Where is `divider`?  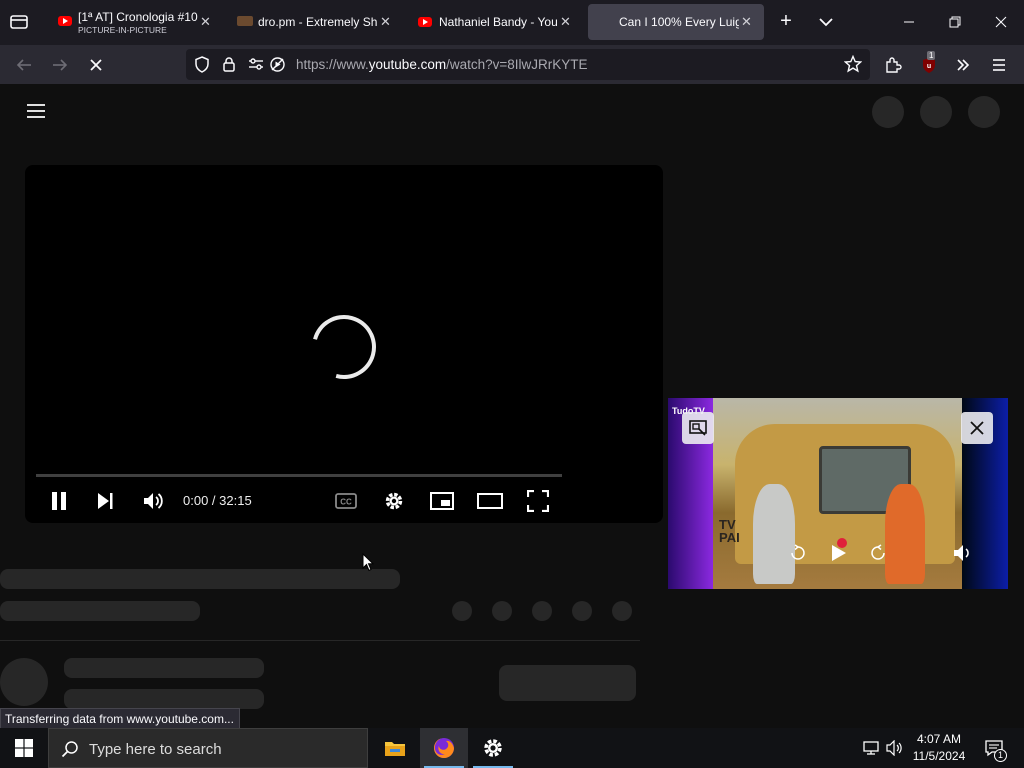 divider is located at coordinates (320, 640).